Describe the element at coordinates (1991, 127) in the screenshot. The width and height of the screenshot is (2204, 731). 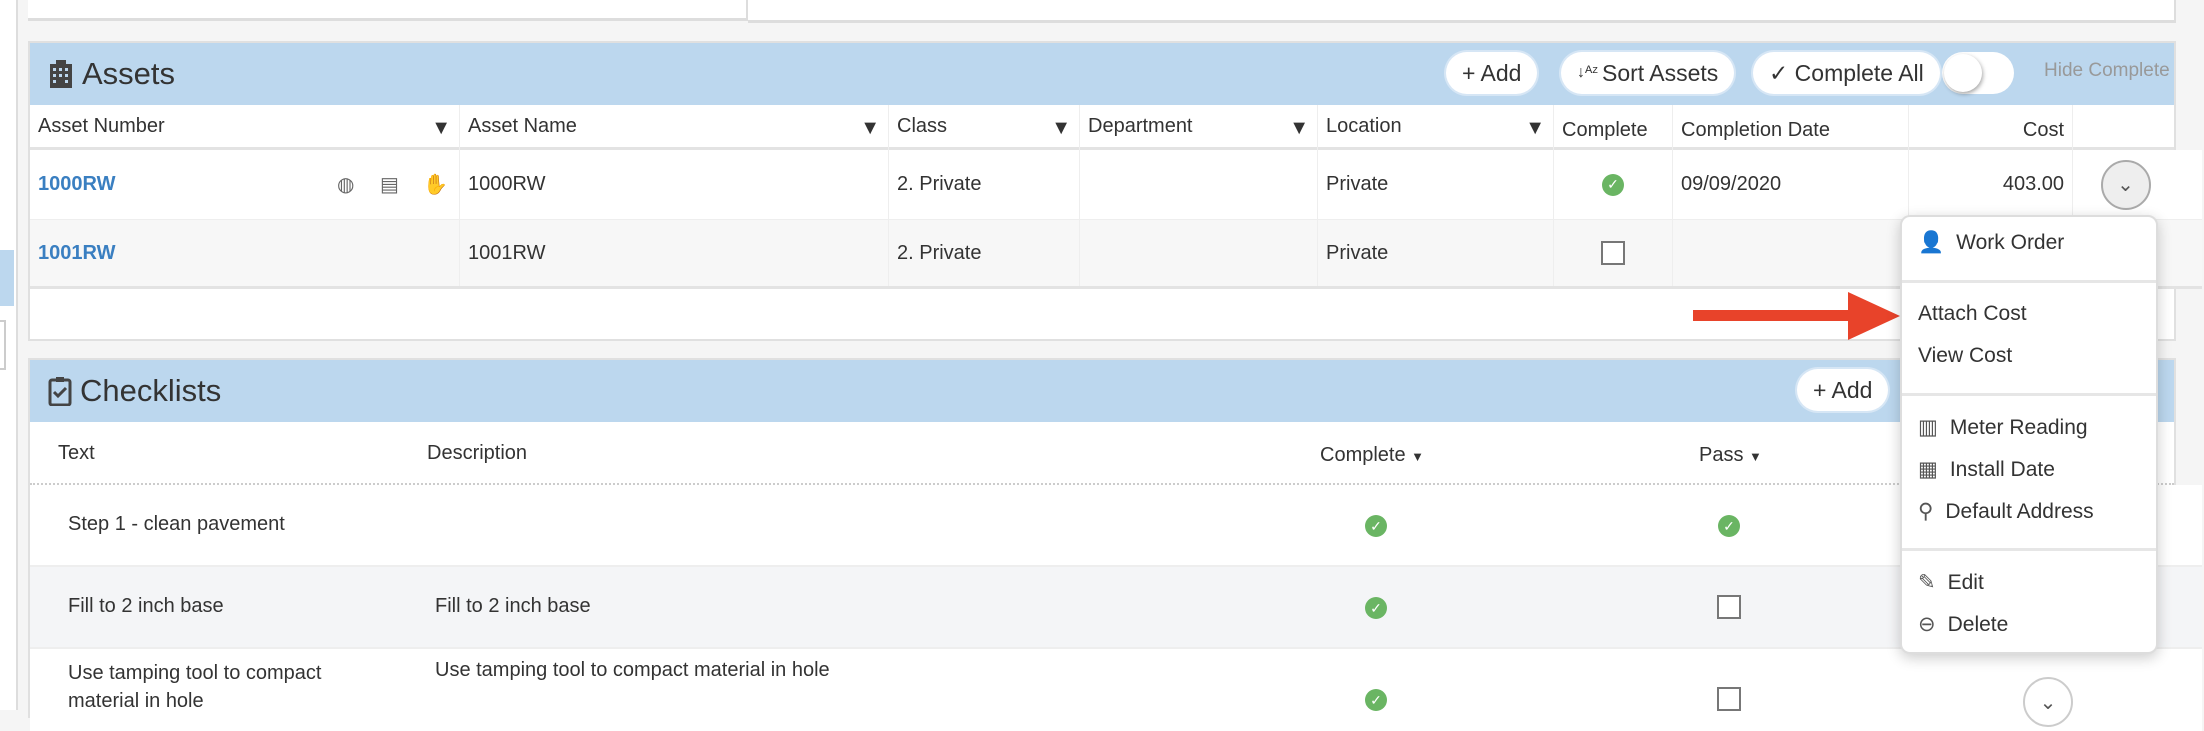
I see `col-cost: Cost` at that location.